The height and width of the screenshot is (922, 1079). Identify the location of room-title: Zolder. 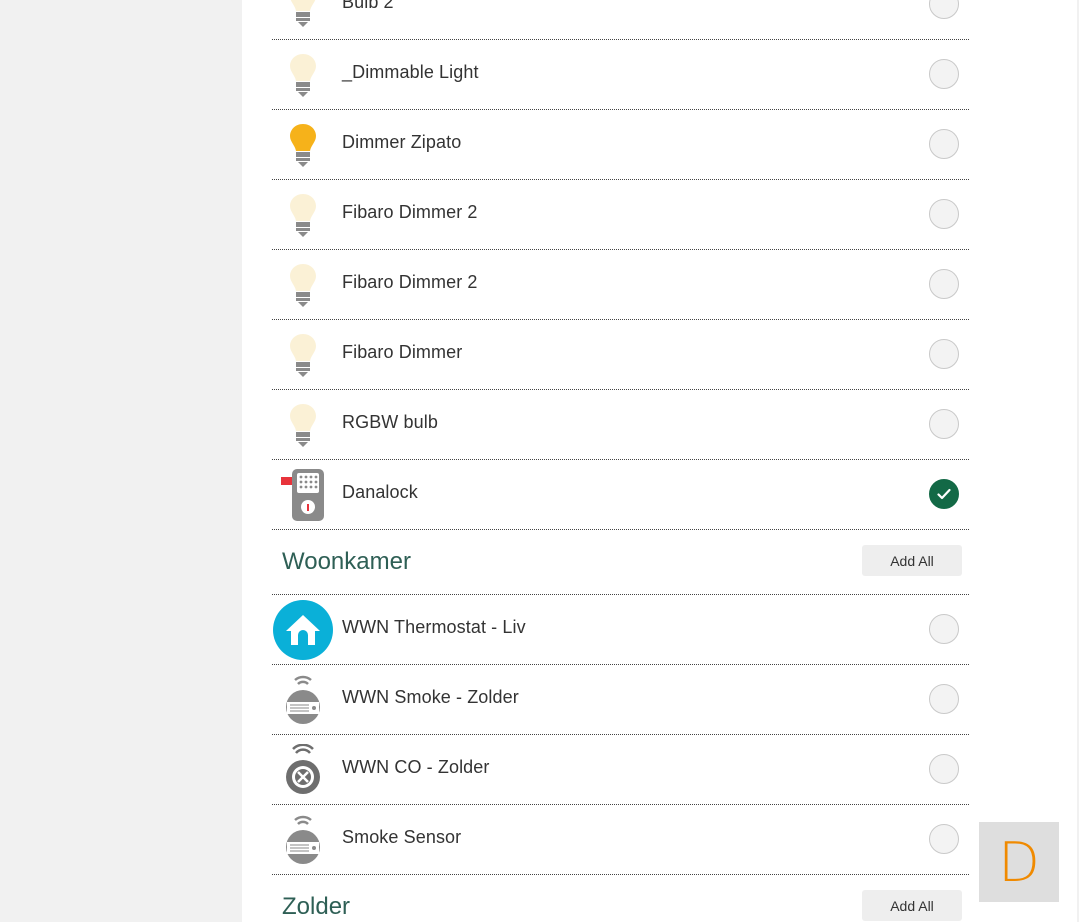
(316, 906).